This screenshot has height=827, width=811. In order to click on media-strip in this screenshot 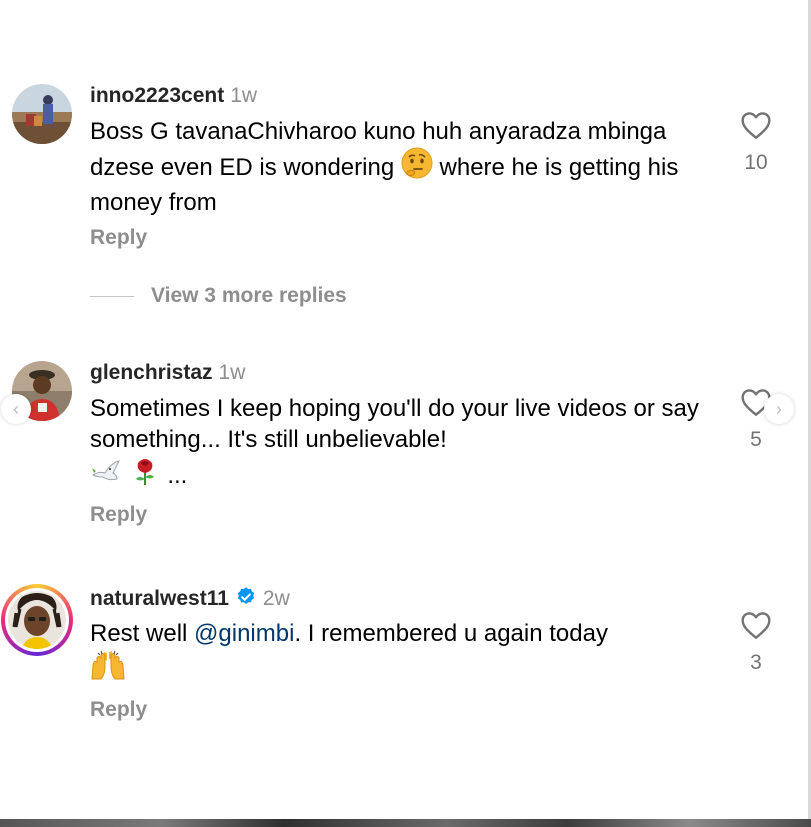, I will do `click(405, 823)`.